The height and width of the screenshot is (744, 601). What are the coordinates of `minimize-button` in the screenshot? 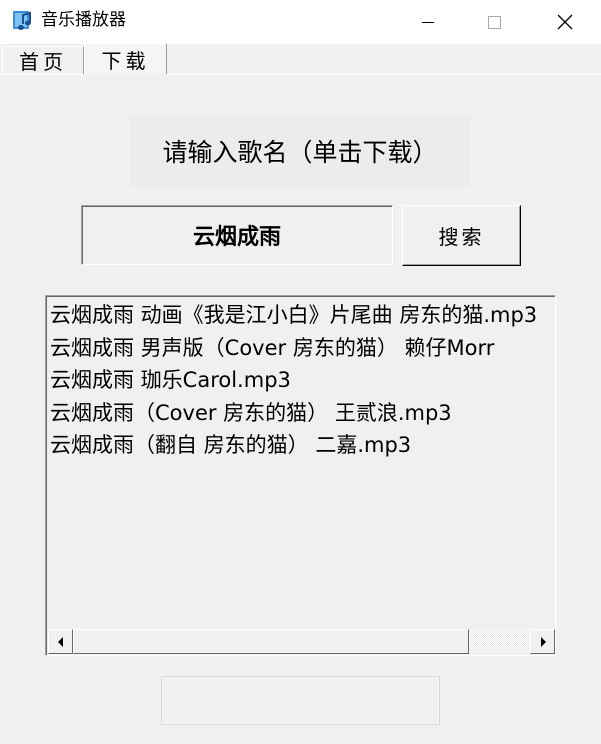 It's located at (428, 22).